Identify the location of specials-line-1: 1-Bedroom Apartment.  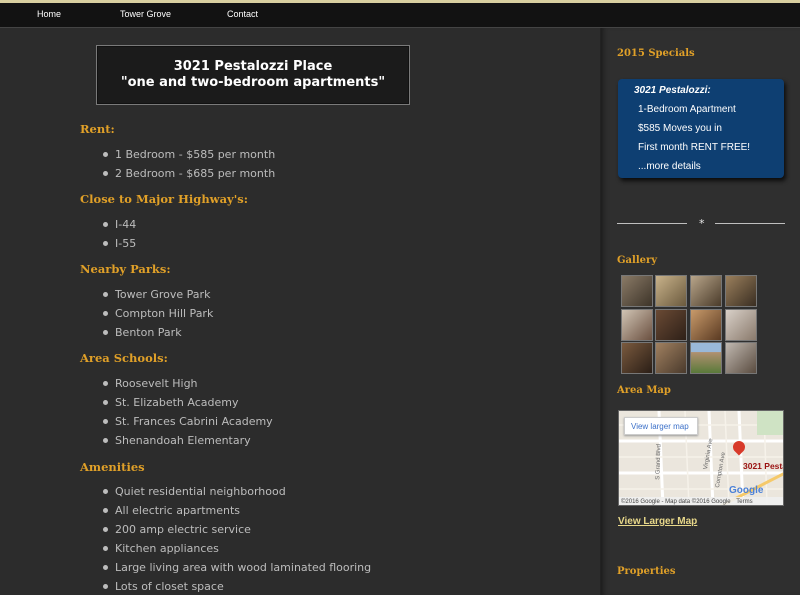
(687, 109).